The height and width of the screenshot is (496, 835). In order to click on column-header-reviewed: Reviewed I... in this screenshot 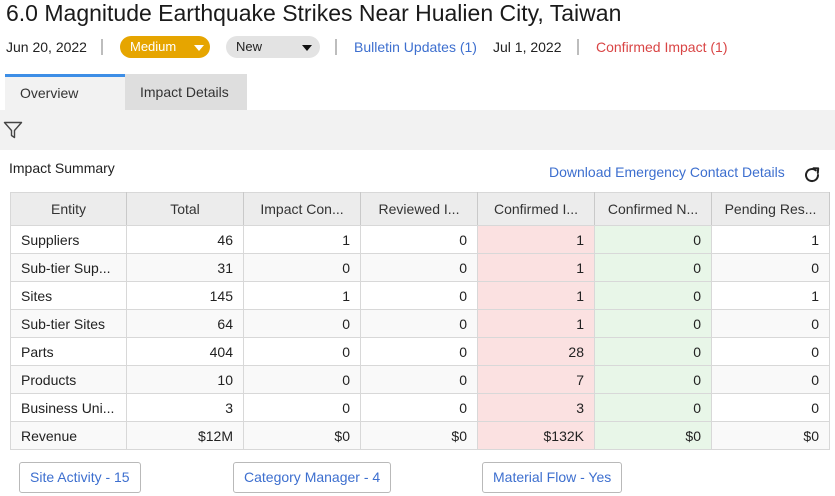, I will do `click(419, 209)`.